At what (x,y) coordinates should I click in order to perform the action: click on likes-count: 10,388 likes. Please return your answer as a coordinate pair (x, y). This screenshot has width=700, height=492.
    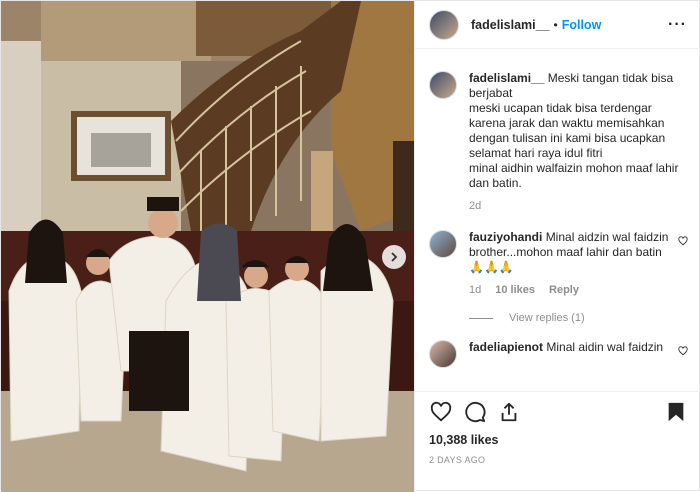
    Looking at the image, I should click on (558, 440).